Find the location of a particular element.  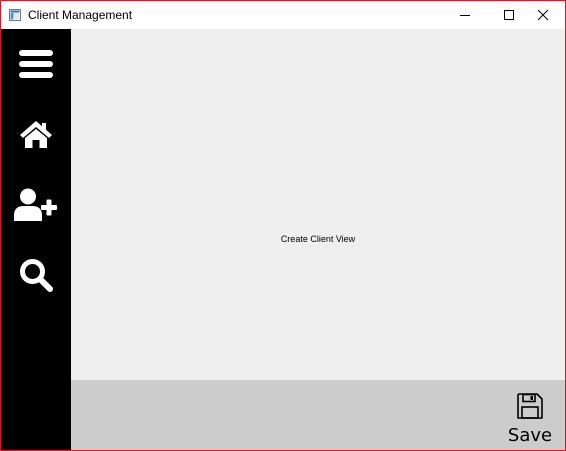

floppy-disk-icon is located at coordinates (530, 406).